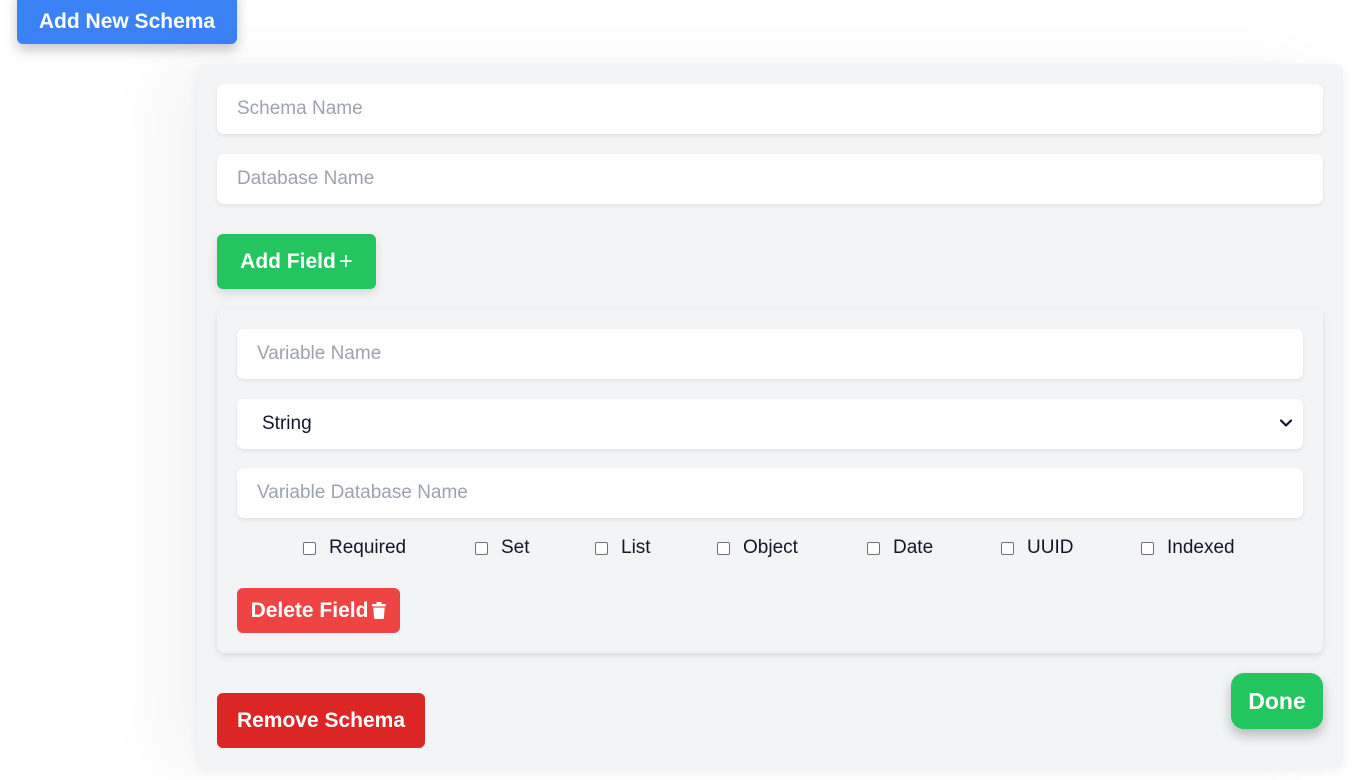 Image resolution: width=1356 pixels, height=780 pixels. I want to click on option-object: Object, so click(757, 548).